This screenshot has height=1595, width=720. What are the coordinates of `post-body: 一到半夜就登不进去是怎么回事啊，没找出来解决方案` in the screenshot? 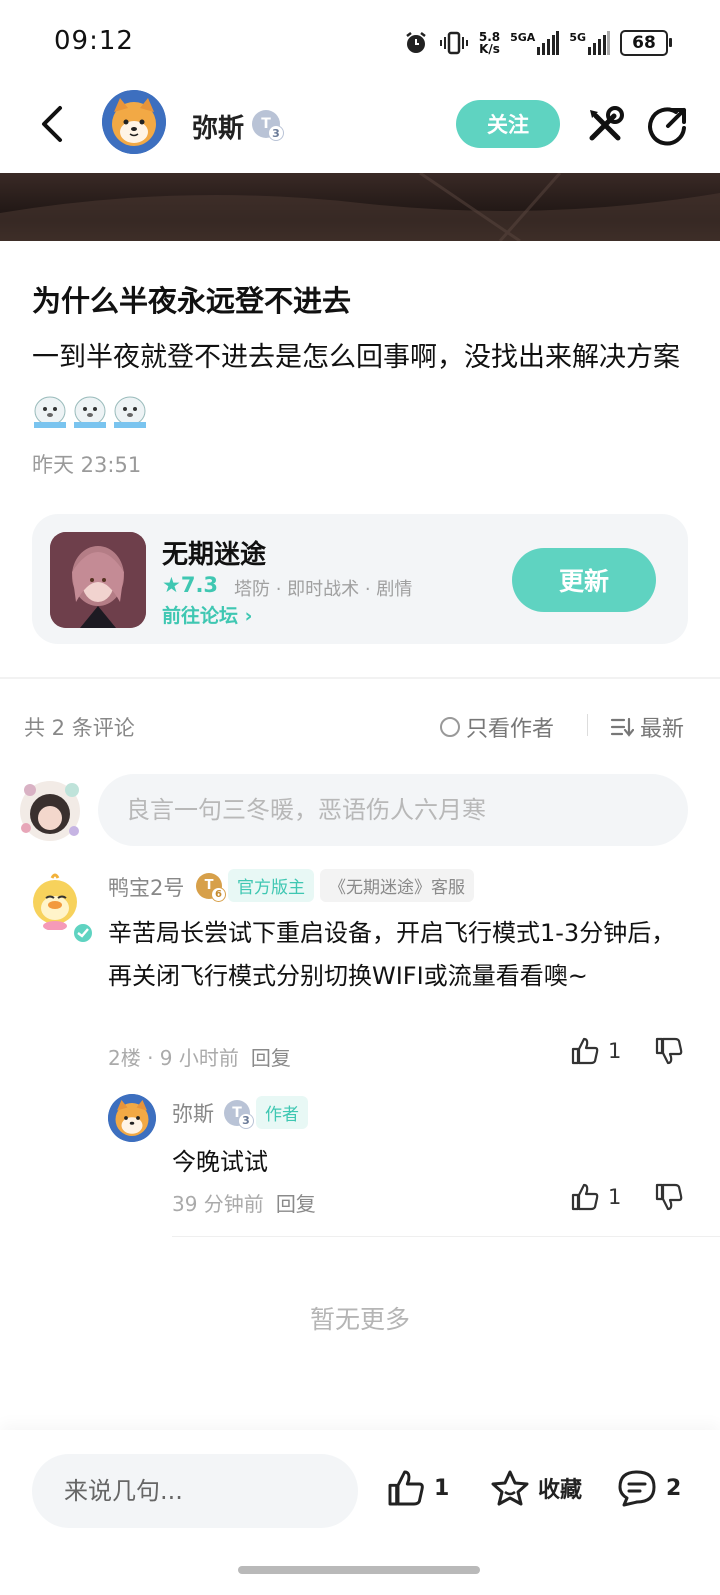 It's located at (362, 386).